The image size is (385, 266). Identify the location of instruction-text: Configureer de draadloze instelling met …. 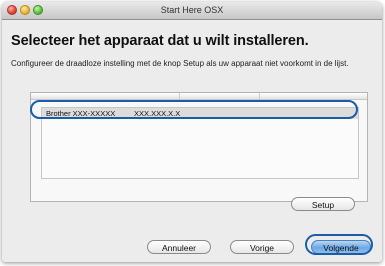
(180, 63).